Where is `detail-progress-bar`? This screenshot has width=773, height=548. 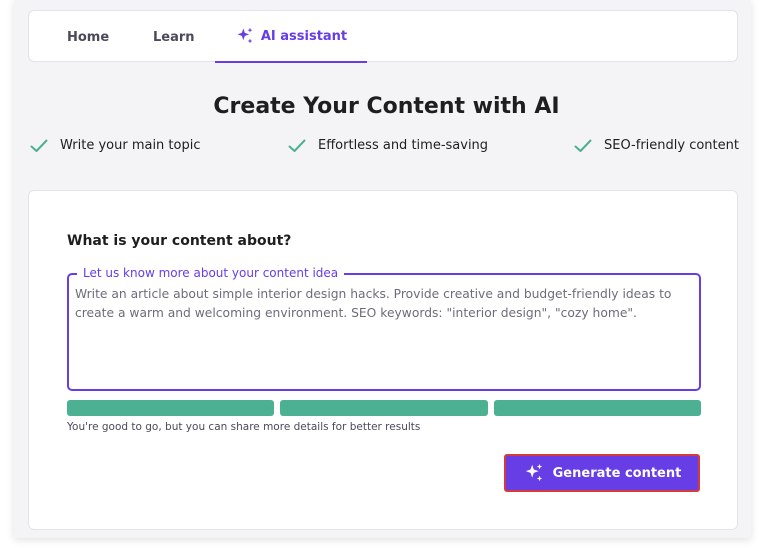 detail-progress-bar is located at coordinates (384, 408).